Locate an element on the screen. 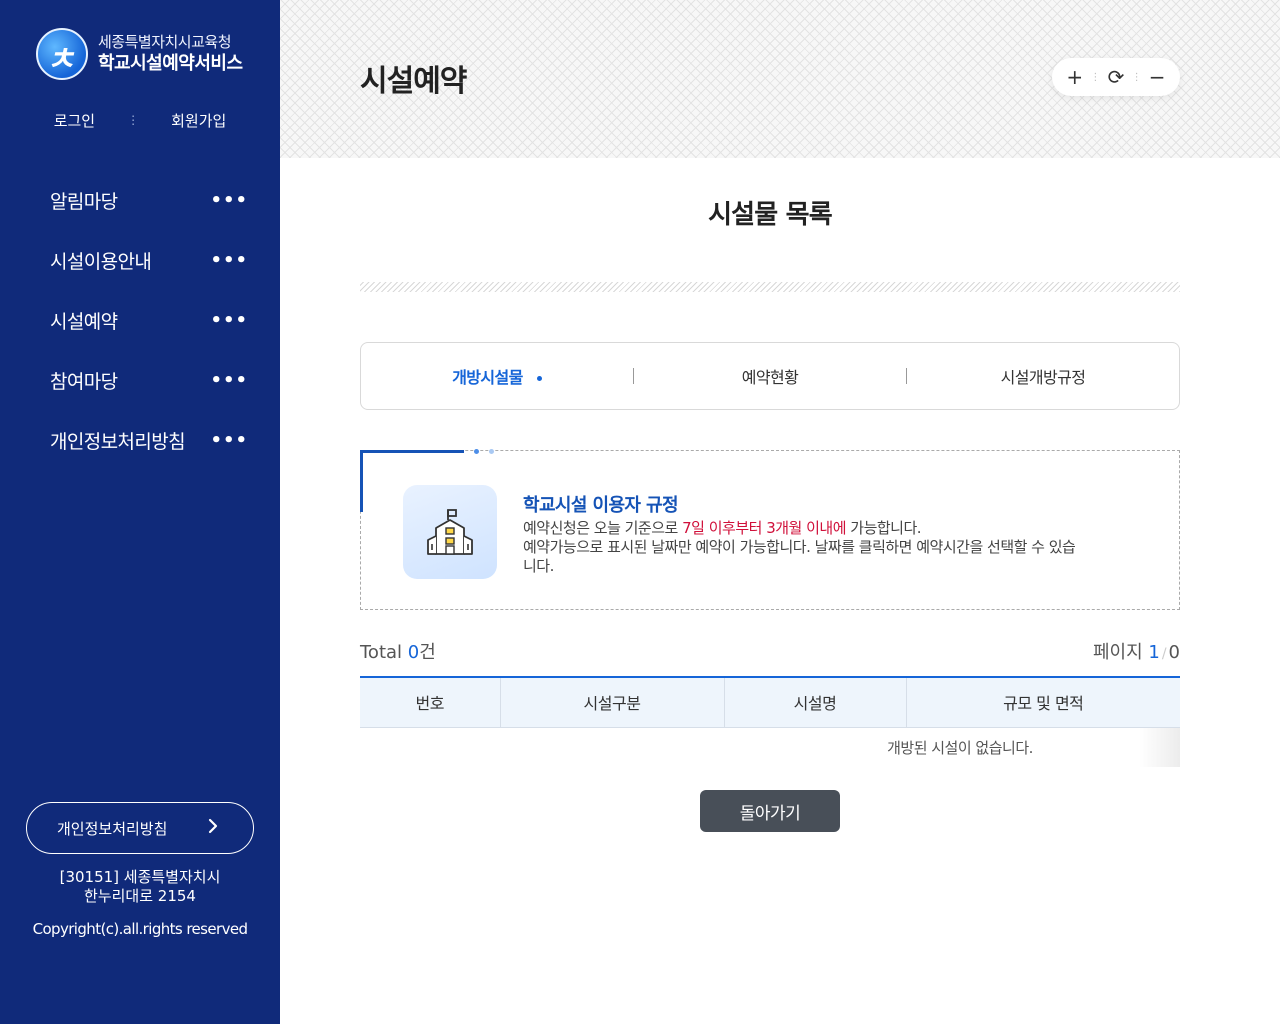  notice-highlight: 7일 이후부터 3개월 이내에 is located at coordinates (764, 528).